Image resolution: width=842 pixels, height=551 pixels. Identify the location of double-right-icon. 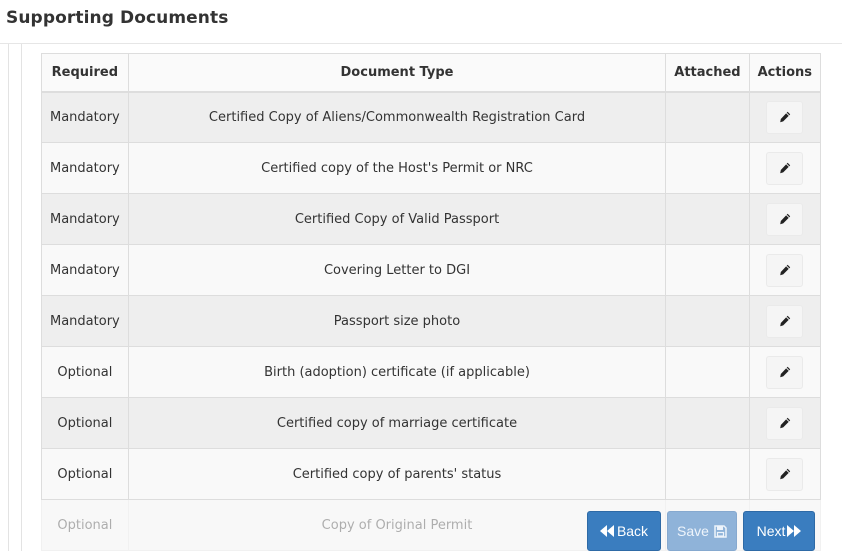
(794, 531).